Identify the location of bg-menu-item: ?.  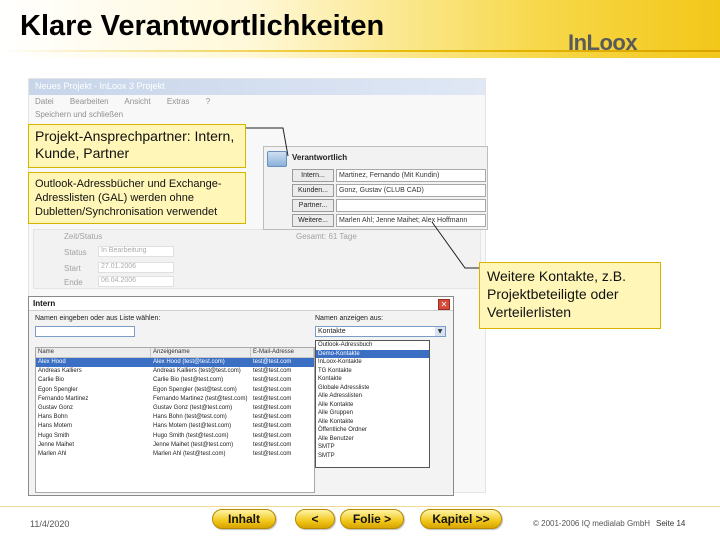
(208, 101).